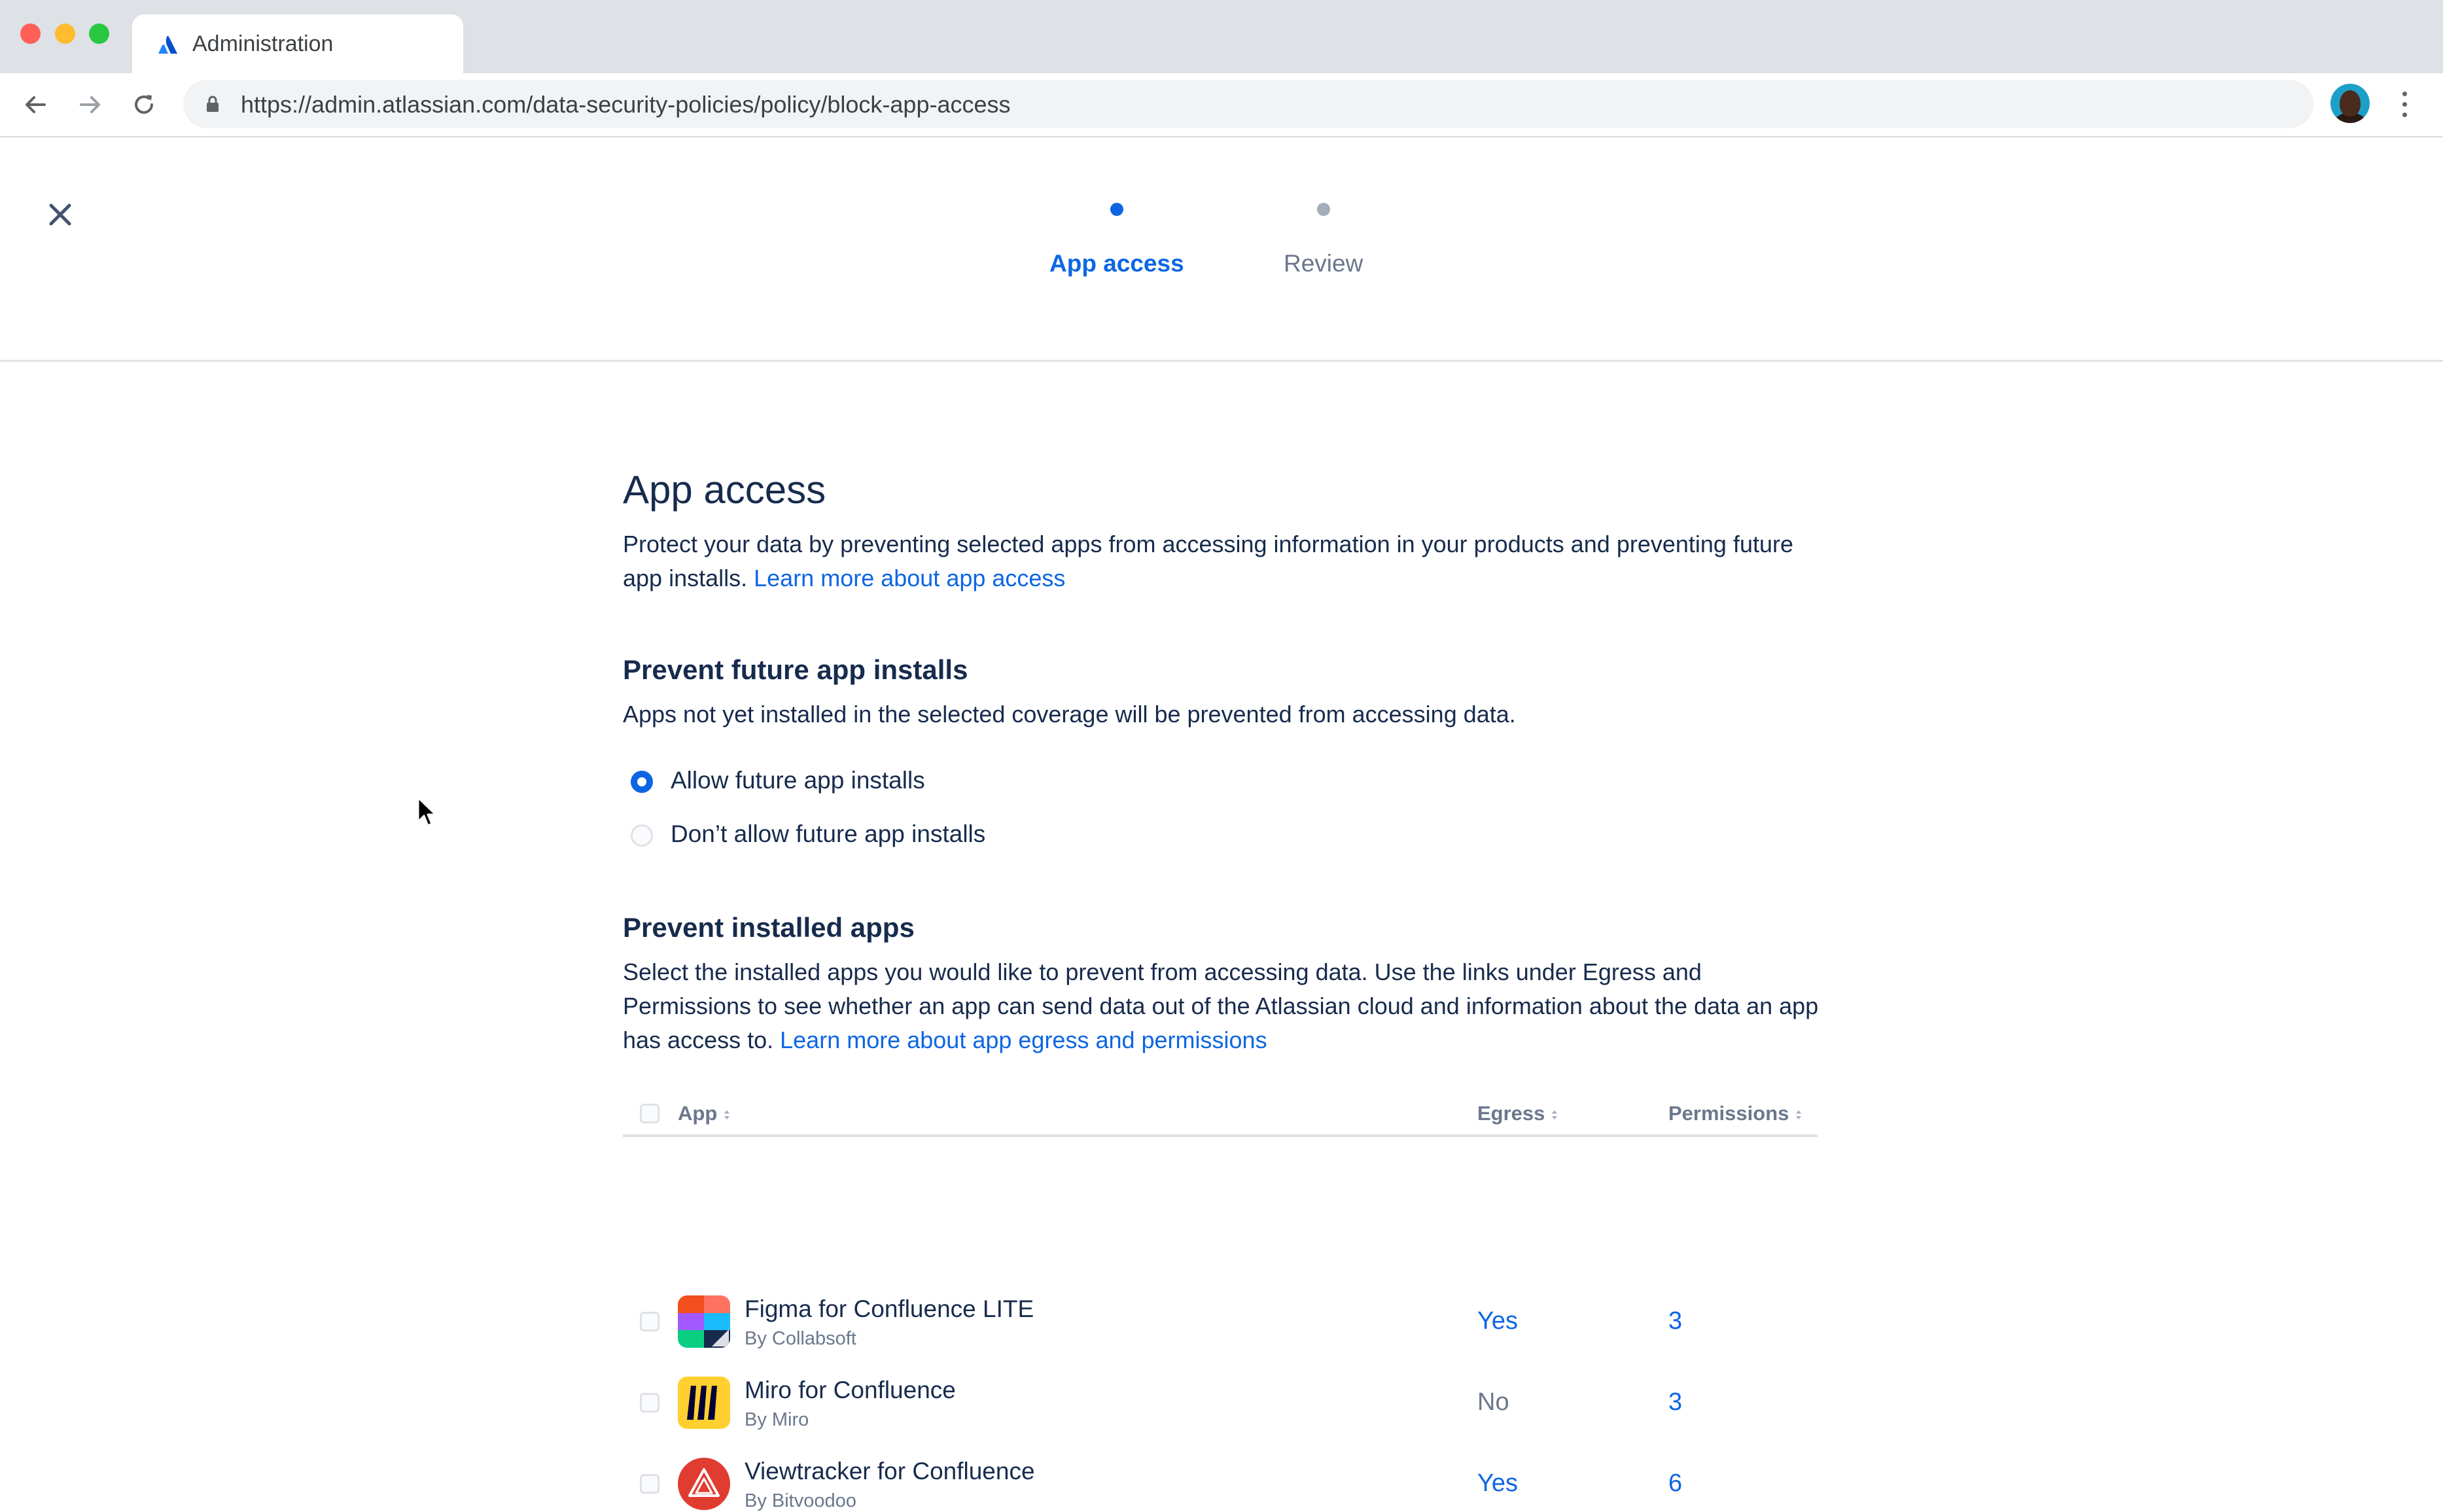  Describe the element at coordinates (1221, 1135) in the screenshot. I see `table-header-divider` at that location.